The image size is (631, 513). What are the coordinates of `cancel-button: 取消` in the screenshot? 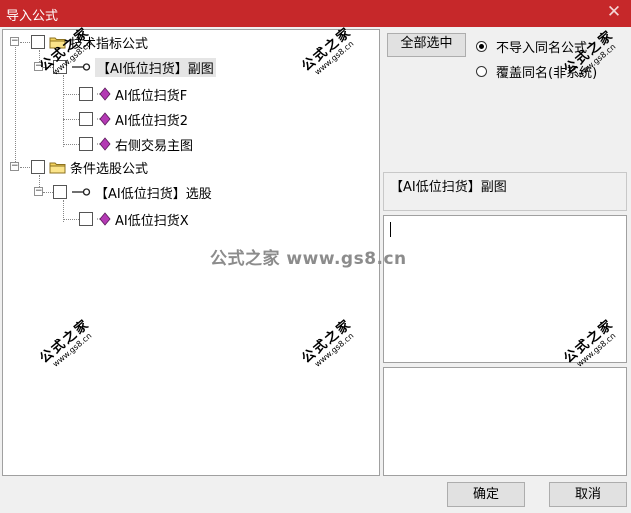 It's located at (588, 494).